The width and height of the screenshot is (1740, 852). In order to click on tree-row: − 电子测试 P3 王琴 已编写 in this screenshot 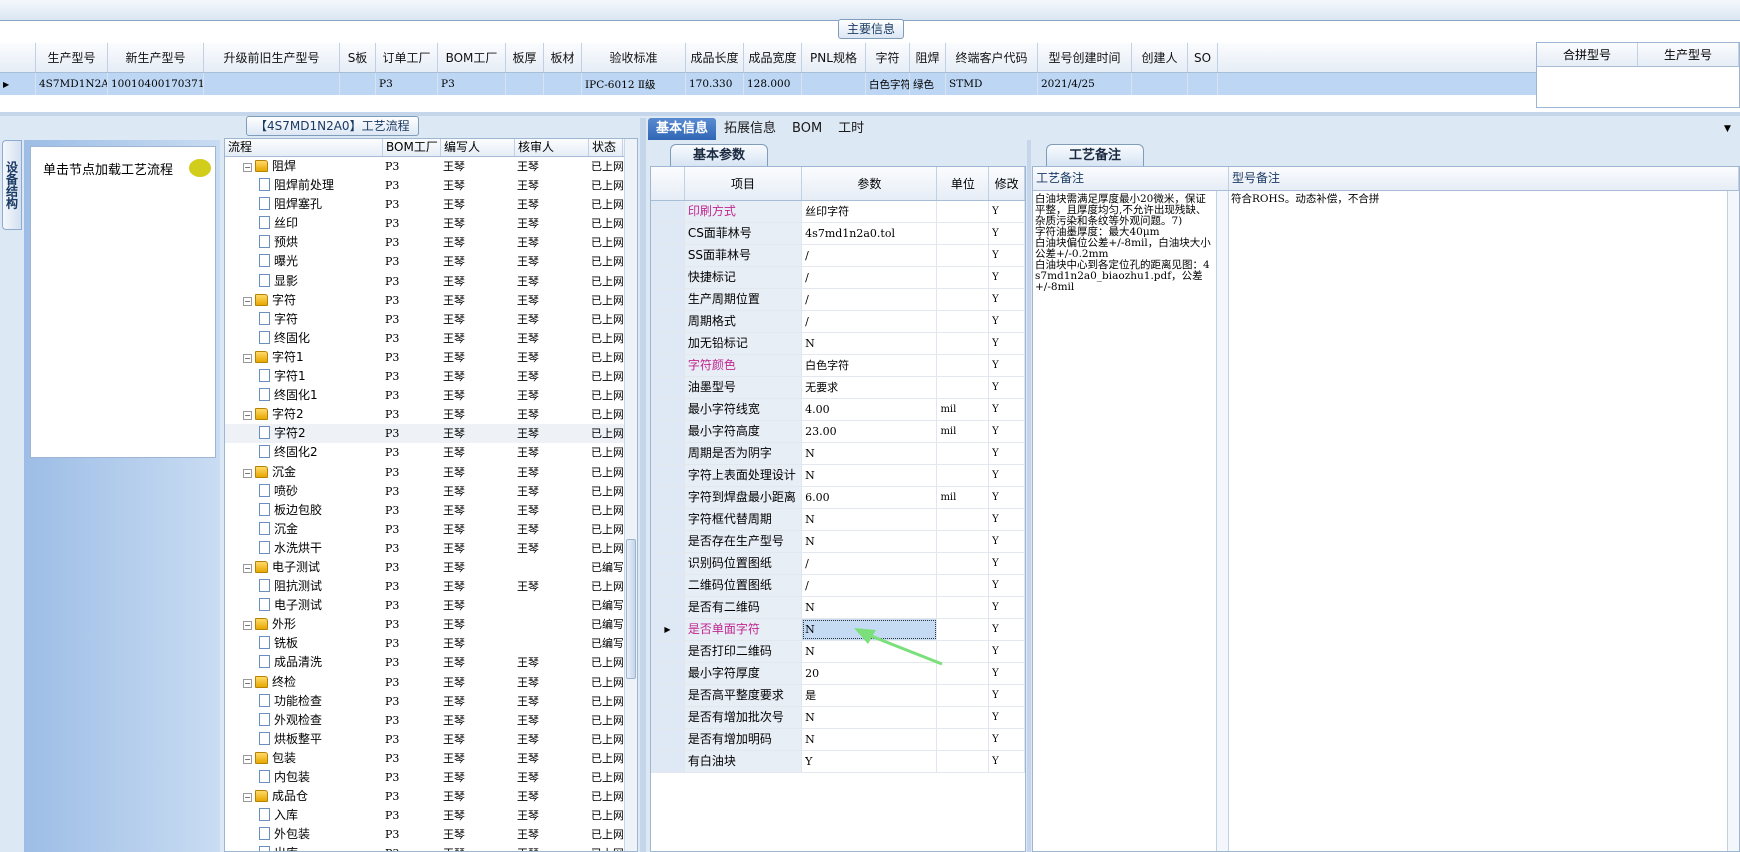, I will do `click(431, 567)`.